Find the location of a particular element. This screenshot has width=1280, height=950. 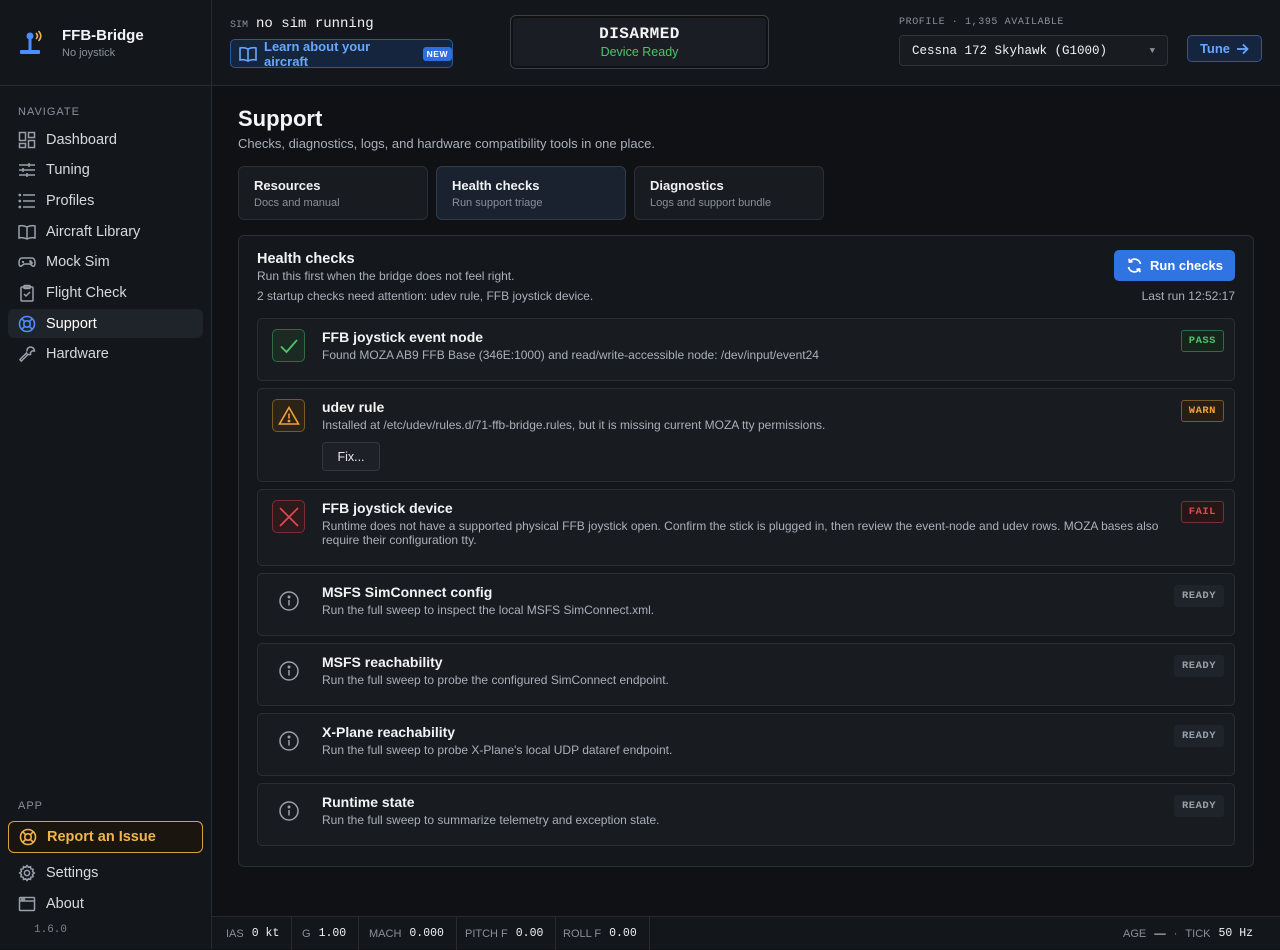

mach-label: MACH is located at coordinates (385, 933).